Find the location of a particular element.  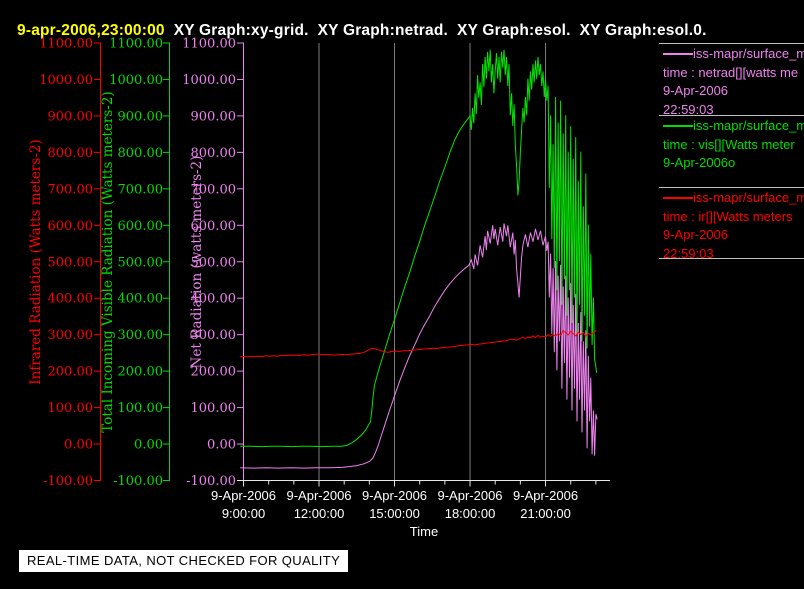

y-axis-title: Net Radiation (watts meters-2) is located at coordinates (197, 262).